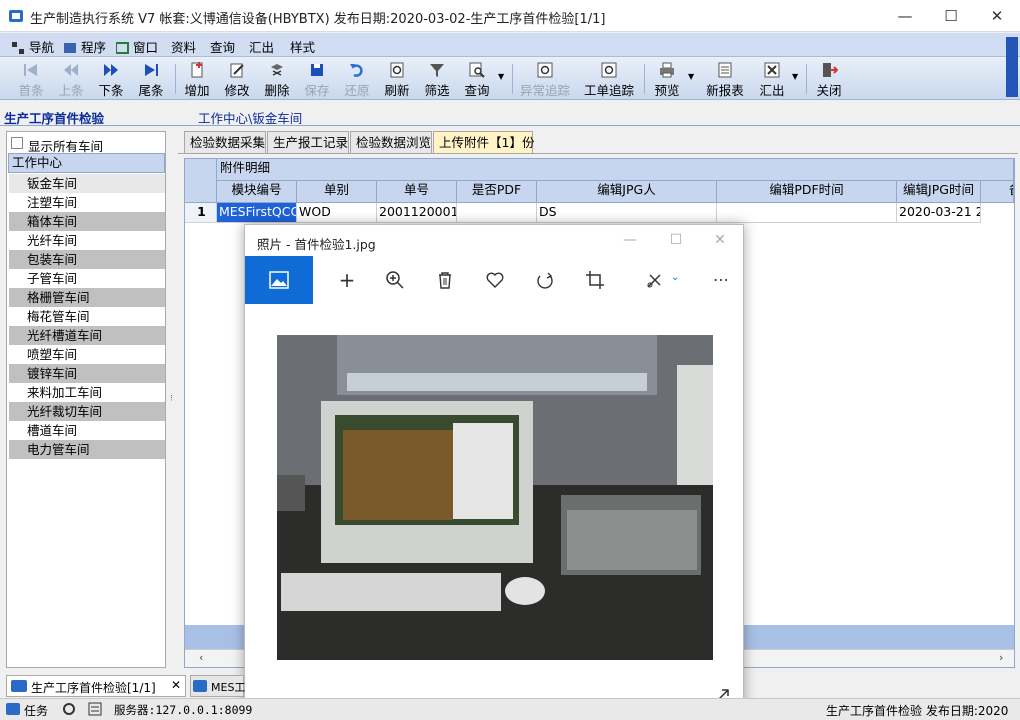 The width and height of the screenshot is (1020, 720). Describe the element at coordinates (807, 213) in the screenshot. I see `cell-pdf-time` at that location.